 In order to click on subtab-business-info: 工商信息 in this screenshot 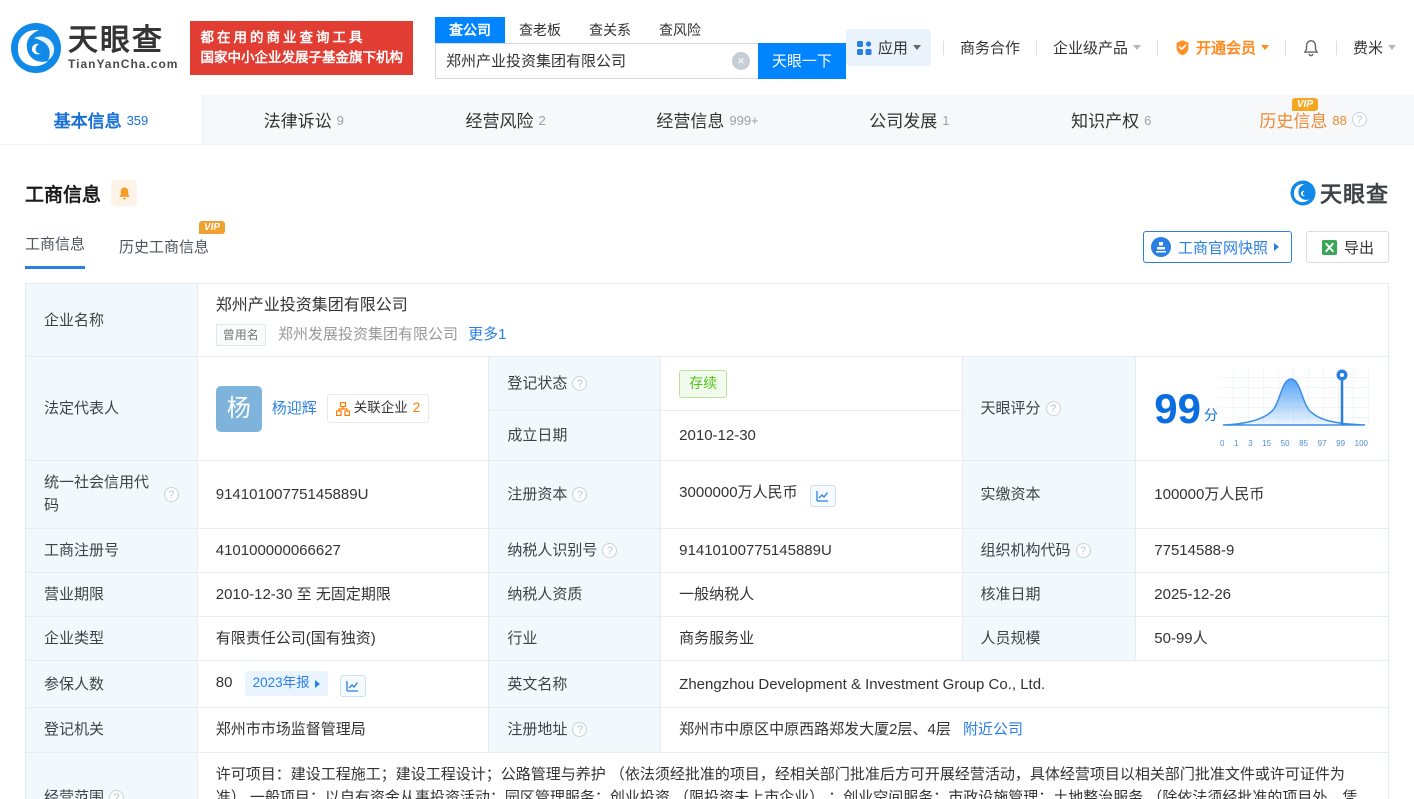, I will do `click(55, 251)`.